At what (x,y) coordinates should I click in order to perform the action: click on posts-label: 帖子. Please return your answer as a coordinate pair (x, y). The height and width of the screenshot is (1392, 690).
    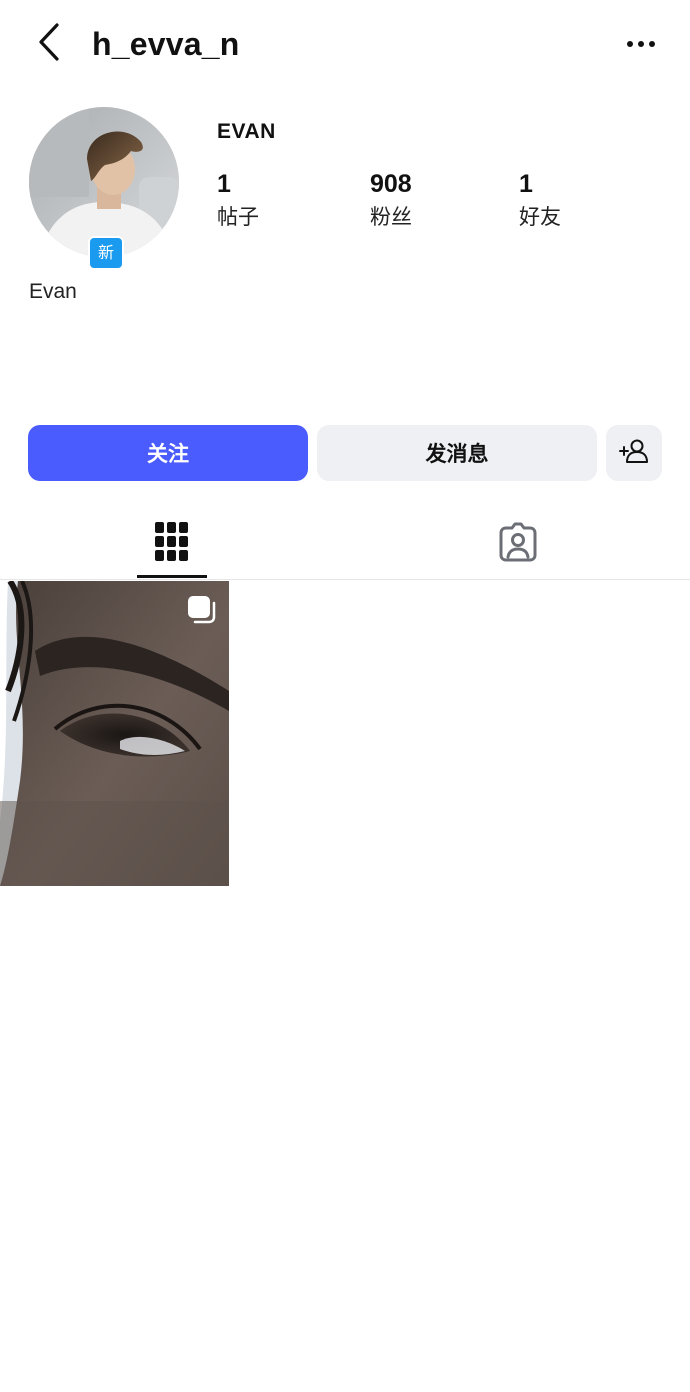
    Looking at the image, I should click on (238, 216).